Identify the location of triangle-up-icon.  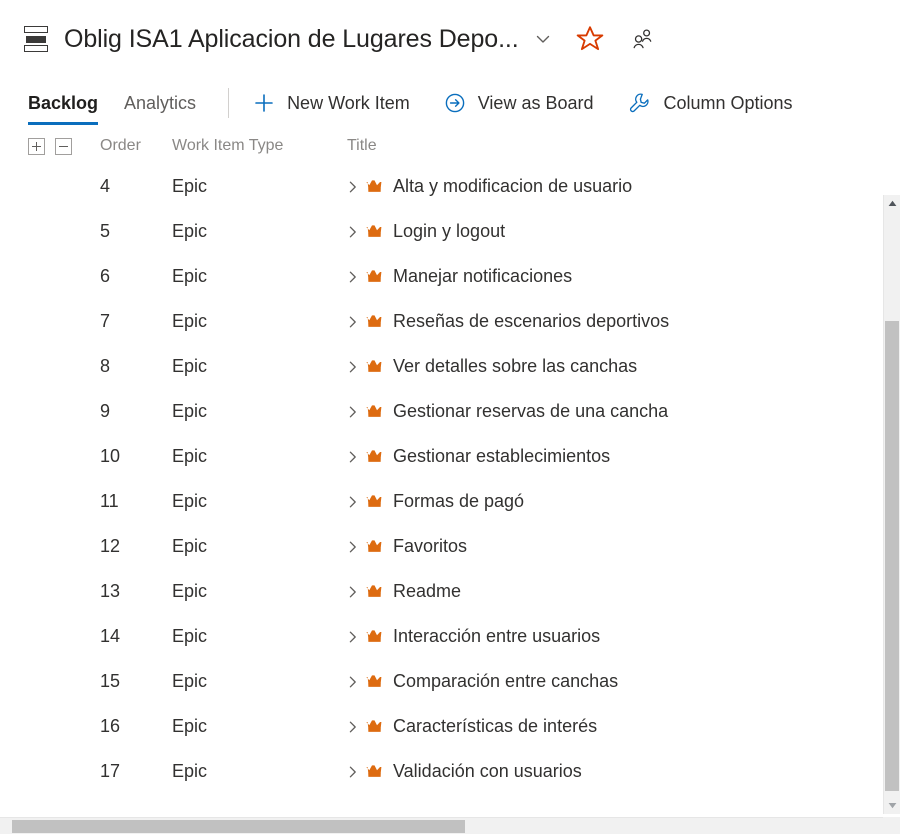
(892, 203).